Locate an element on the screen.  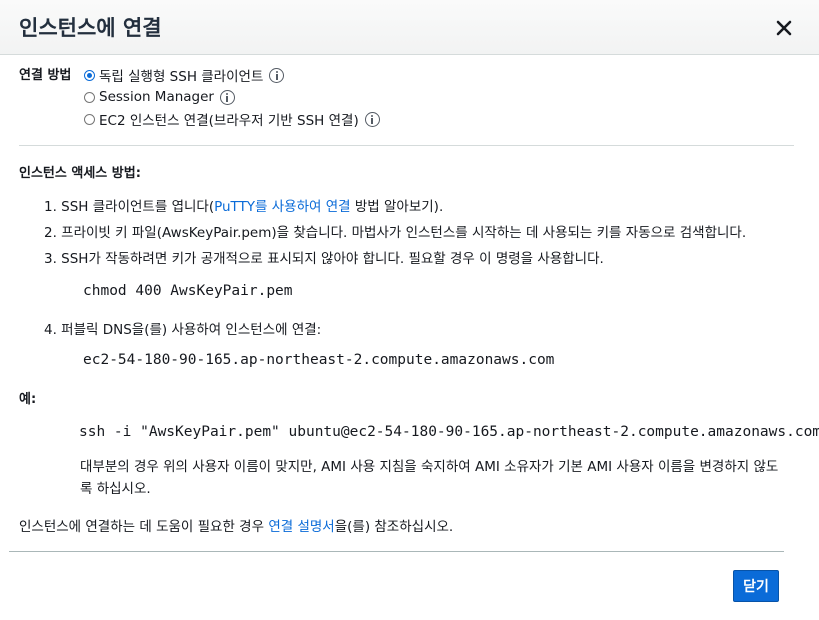
connection-method-label: 연결 방법 is located at coordinates (45, 75).